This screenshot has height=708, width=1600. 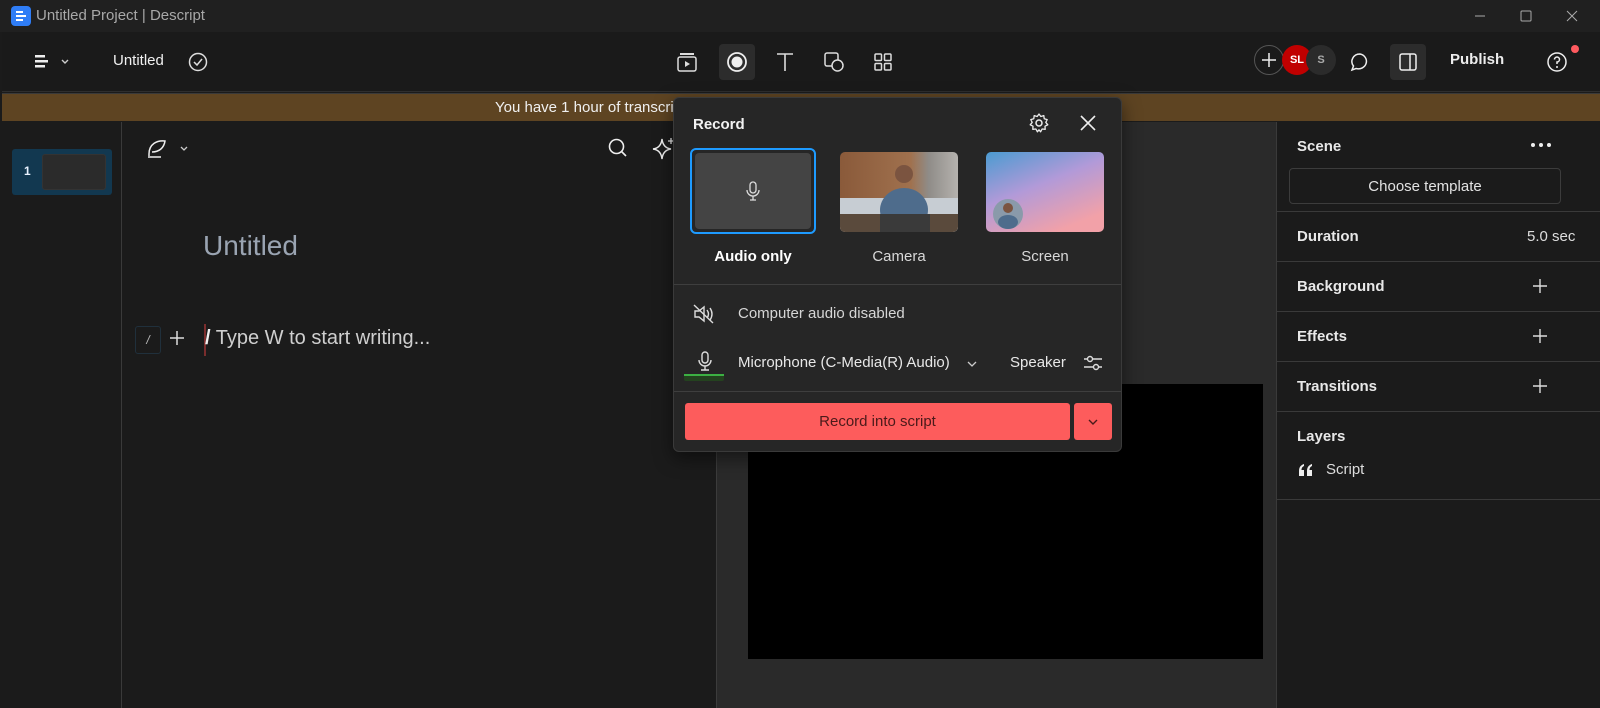 I want to click on screen-thumbnail, so click(x=1045, y=192).